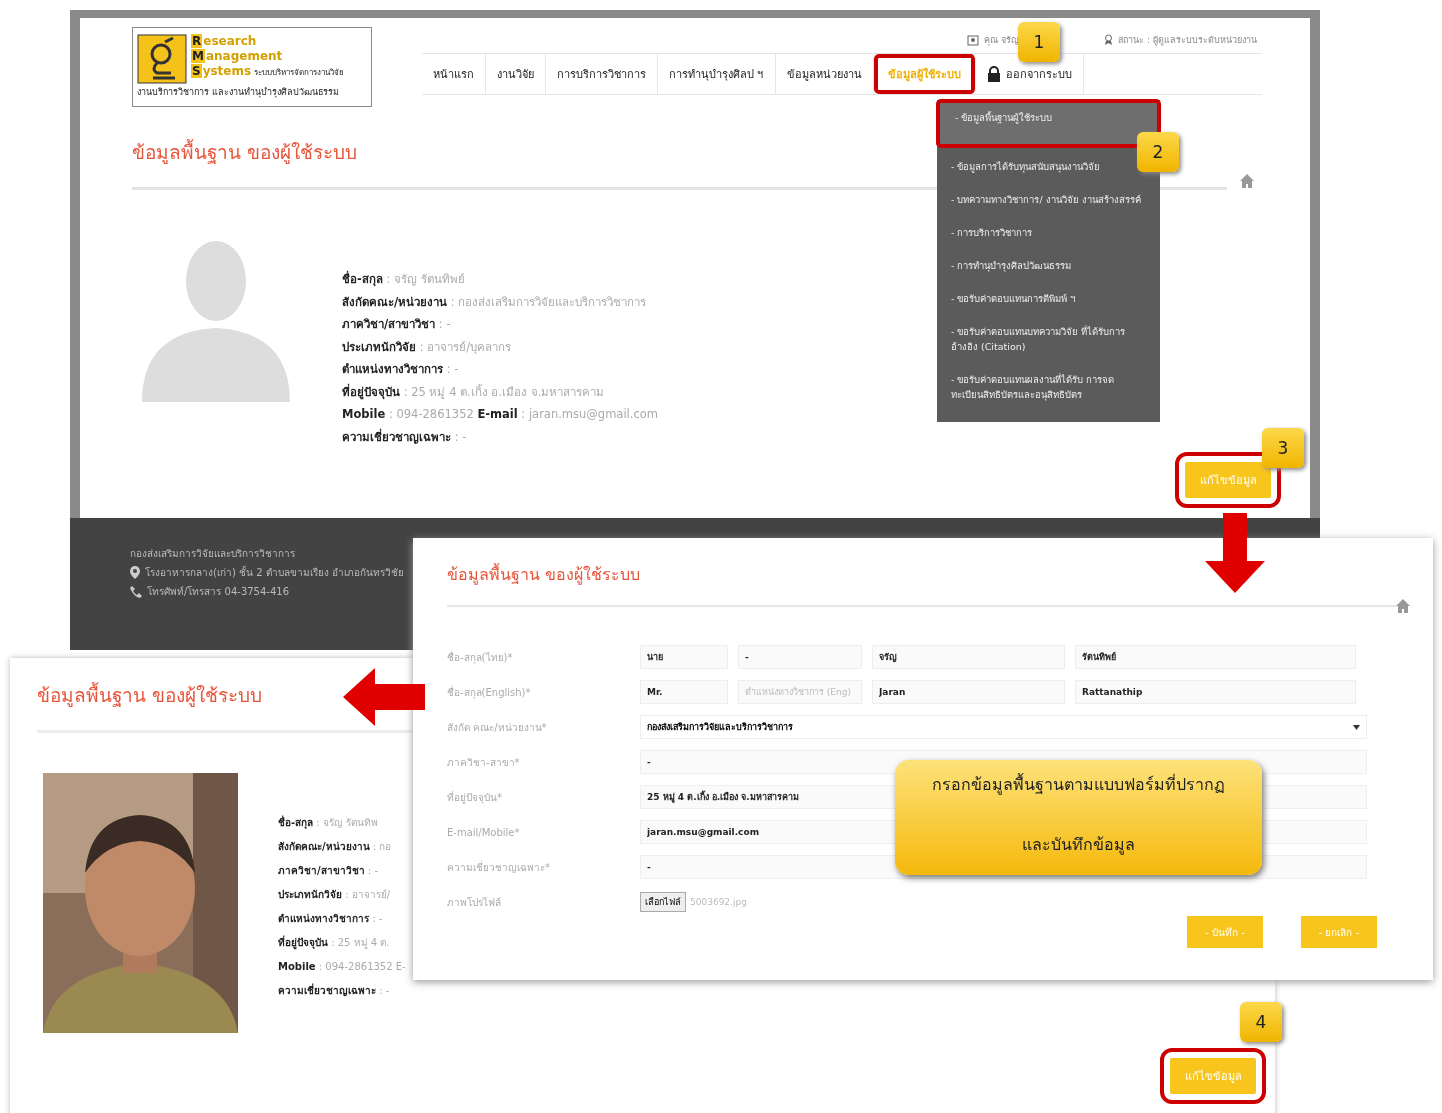 The width and height of the screenshot is (1442, 1113). What do you see at coordinates (475, 797) in the screenshot?
I see `field-label: ที่อยู่ปัจจุบัน*` at bounding box center [475, 797].